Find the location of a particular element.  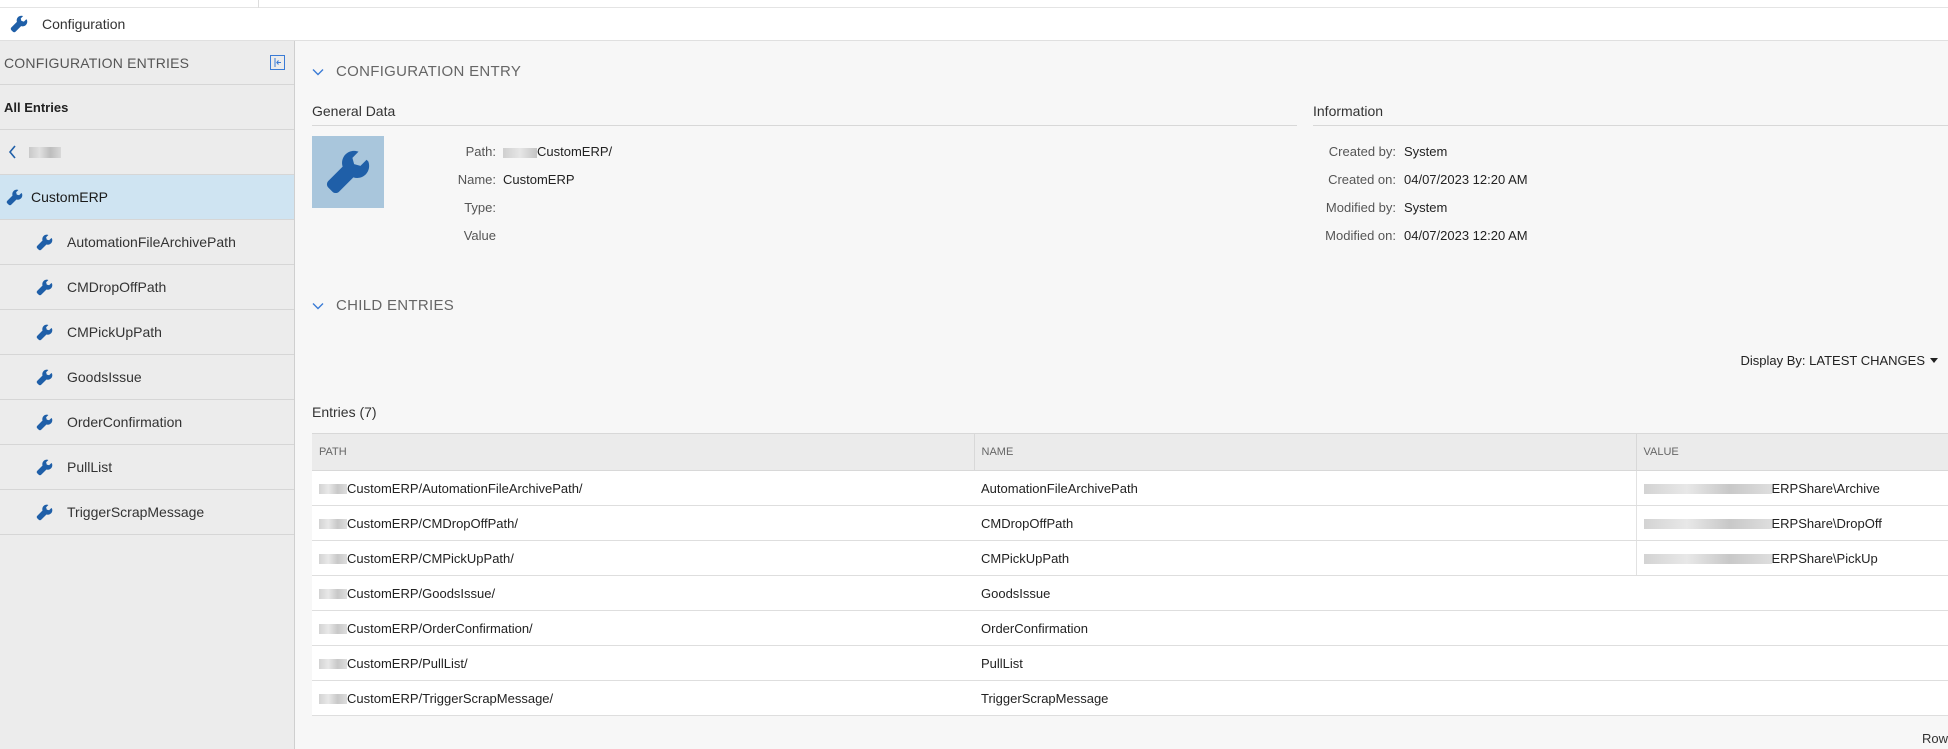

path-value: CustomERP/ is located at coordinates (557, 151).